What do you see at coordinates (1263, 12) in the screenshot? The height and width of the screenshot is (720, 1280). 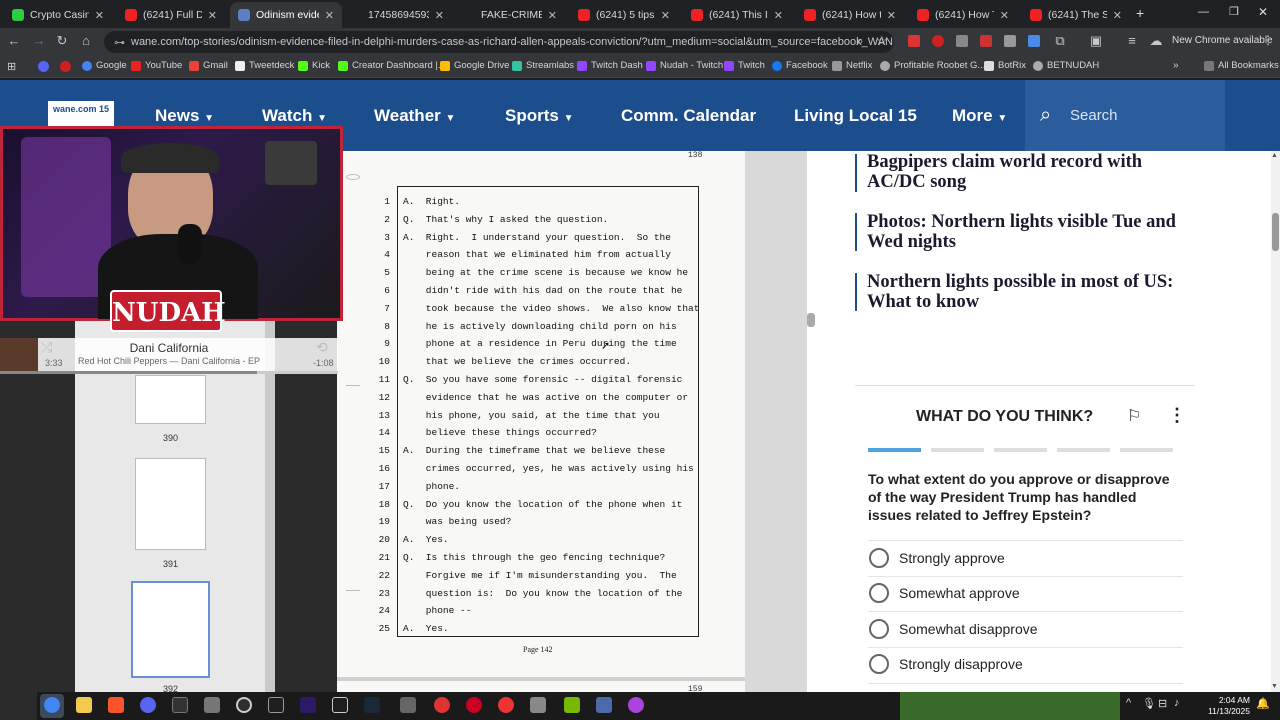 I see `window-close-icon: ✕` at bounding box center [1263, 12].